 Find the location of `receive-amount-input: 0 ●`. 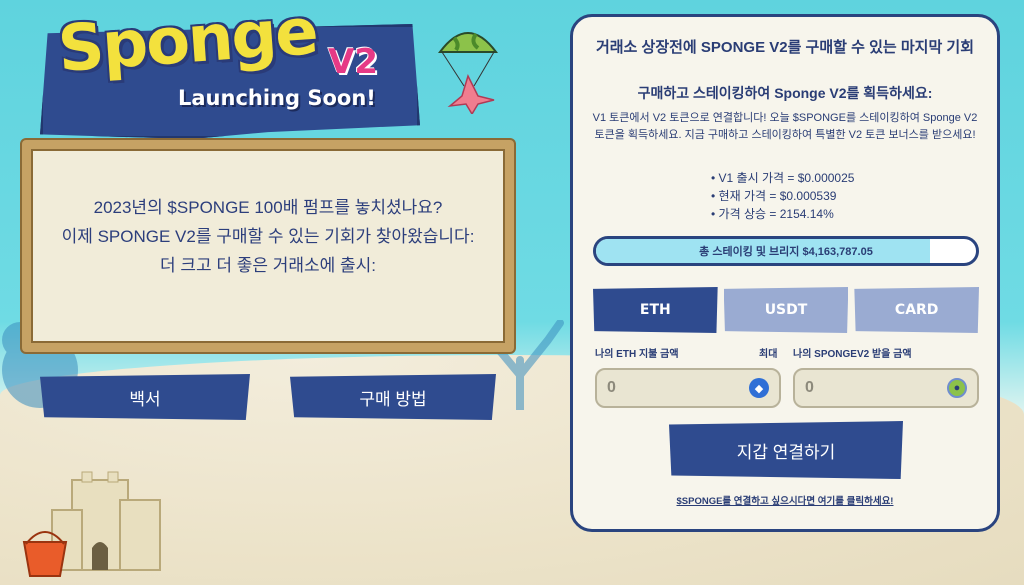

receive-amount-input: 0 ● is located at coordinates (886, 388).